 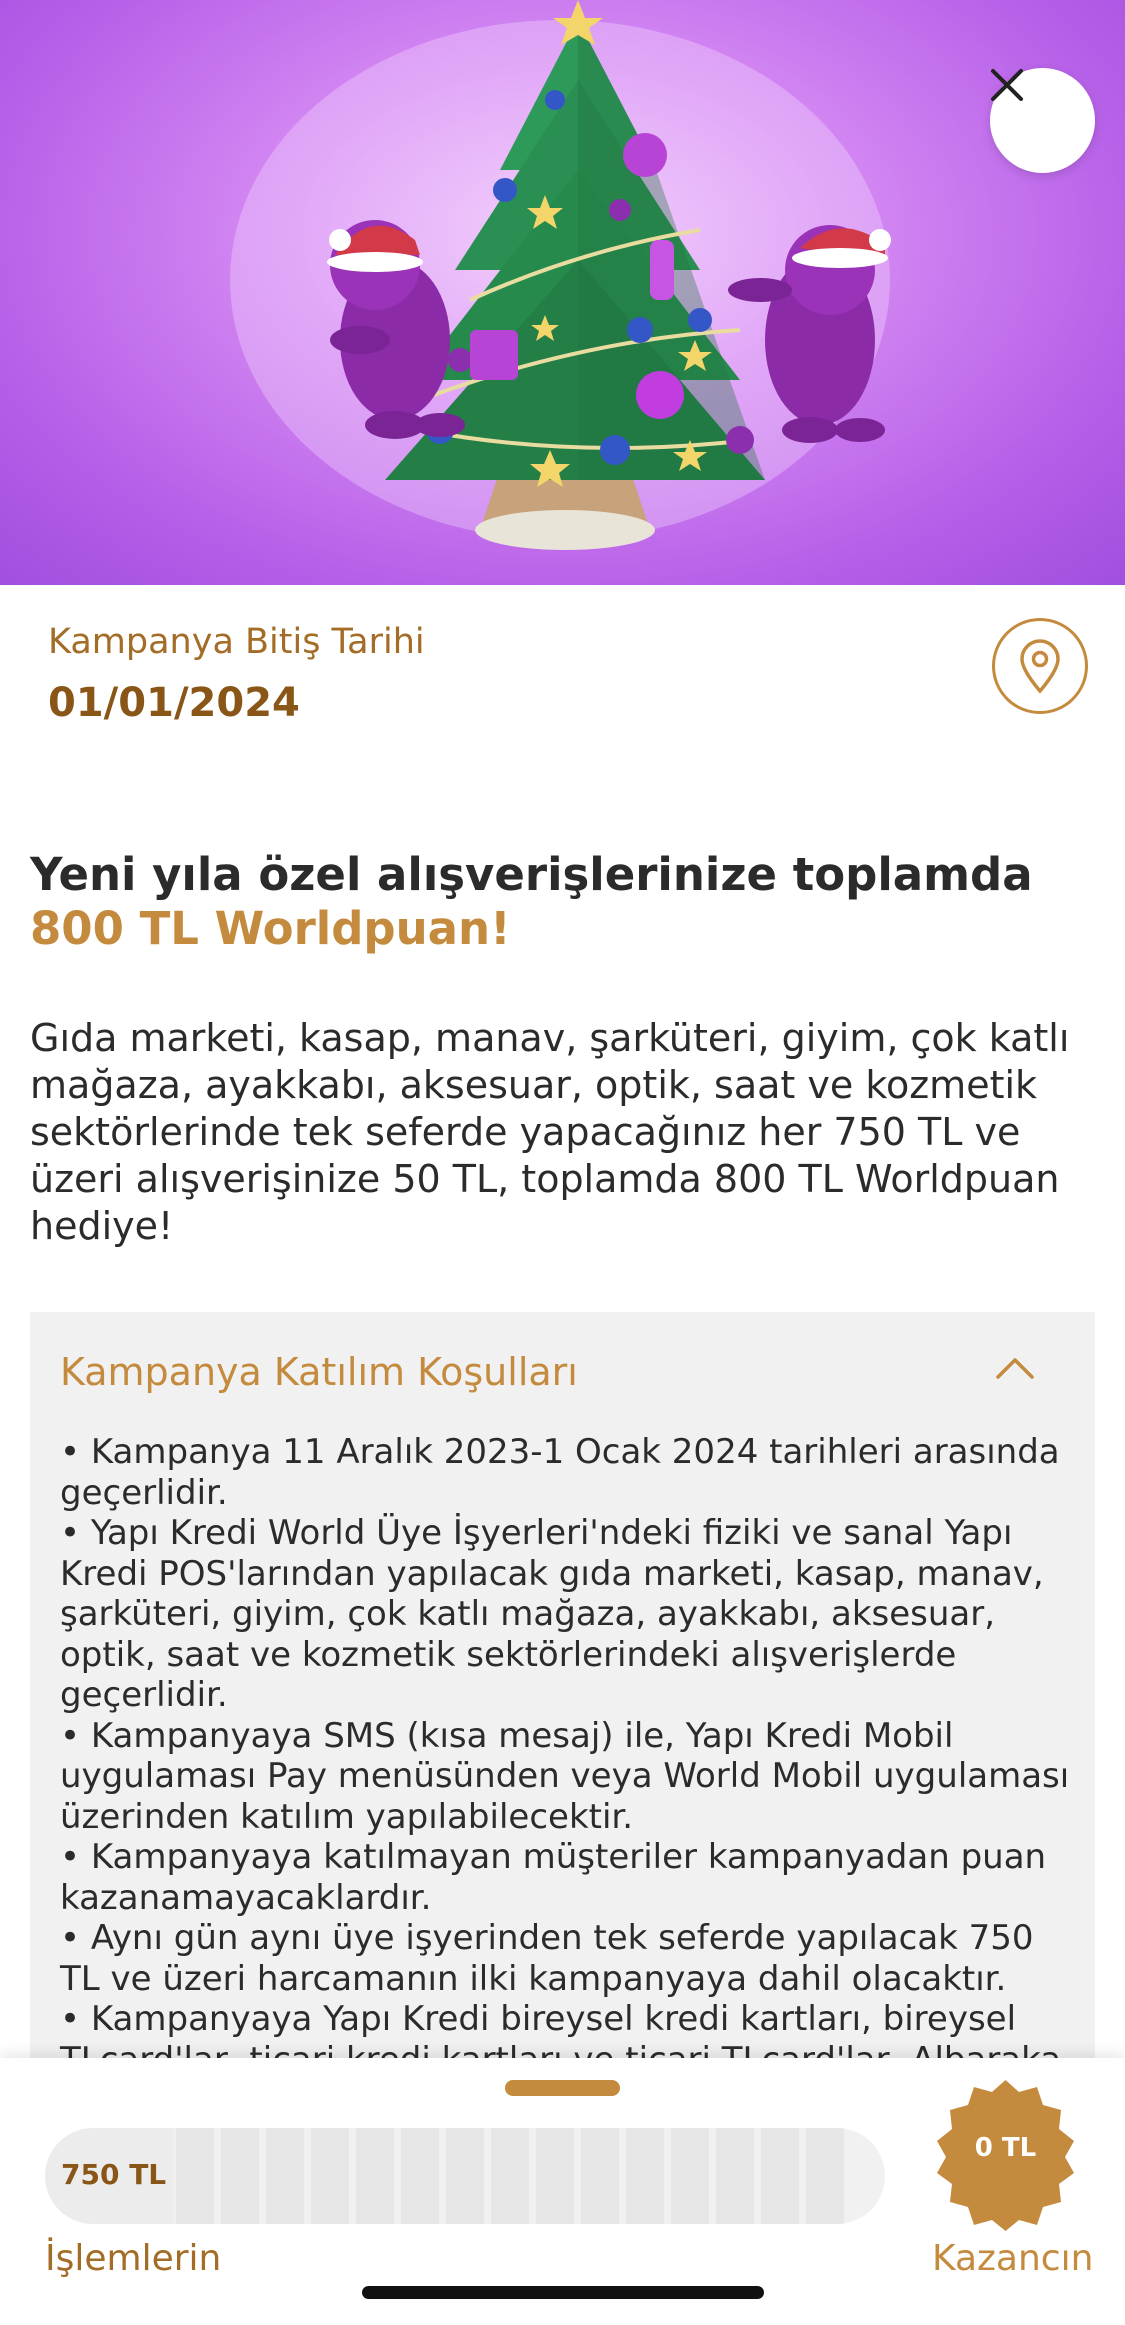 I want to click on campaign-title-accent: 800 TL Worldpuan!, so click(x=270, y=928).